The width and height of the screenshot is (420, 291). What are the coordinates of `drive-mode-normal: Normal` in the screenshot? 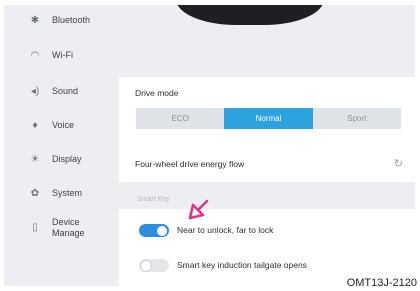 It's located at (268, 118).